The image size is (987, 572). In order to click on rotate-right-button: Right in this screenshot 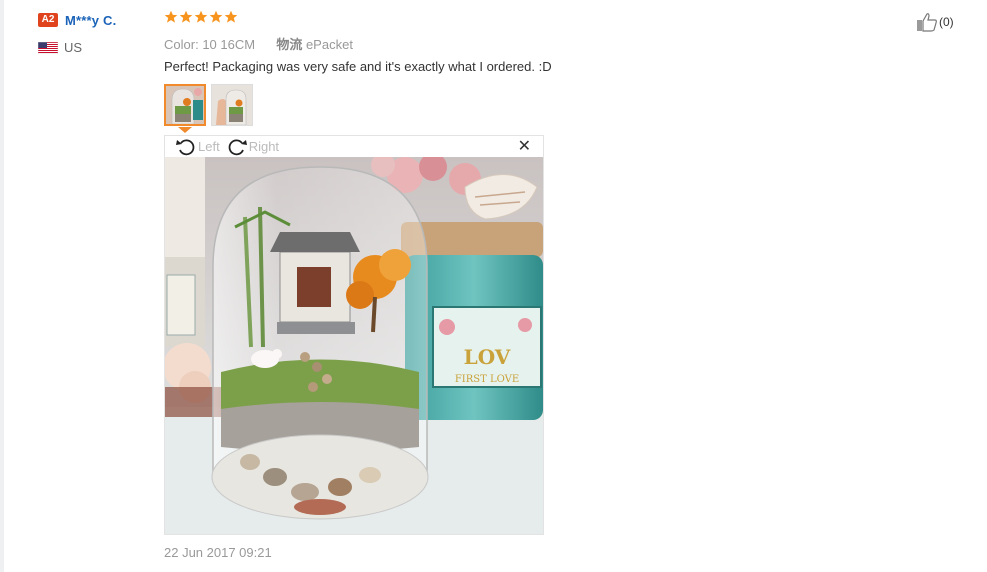, I will do `click(252, 147)`.